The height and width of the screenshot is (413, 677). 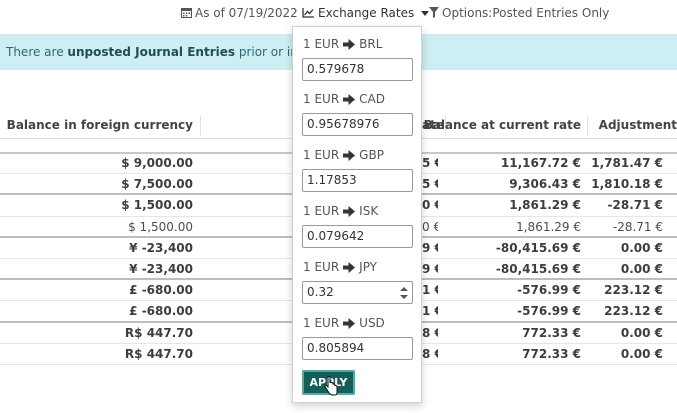 I want to click on rate-input-usd: 0.805894, so click(x=357, y=348).